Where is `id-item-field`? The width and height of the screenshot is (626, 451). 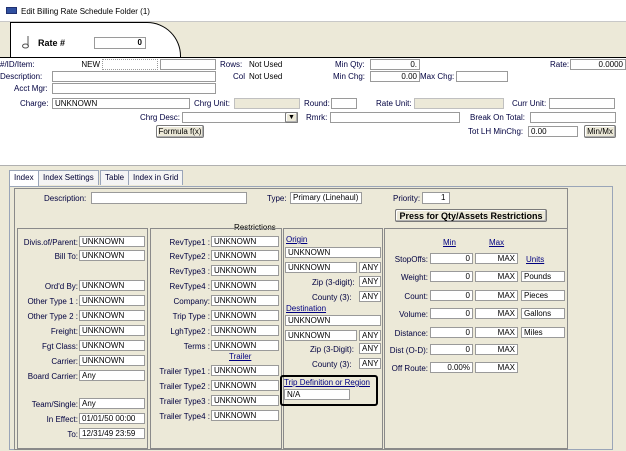
id-item-field is located at coordinates (130, 64).